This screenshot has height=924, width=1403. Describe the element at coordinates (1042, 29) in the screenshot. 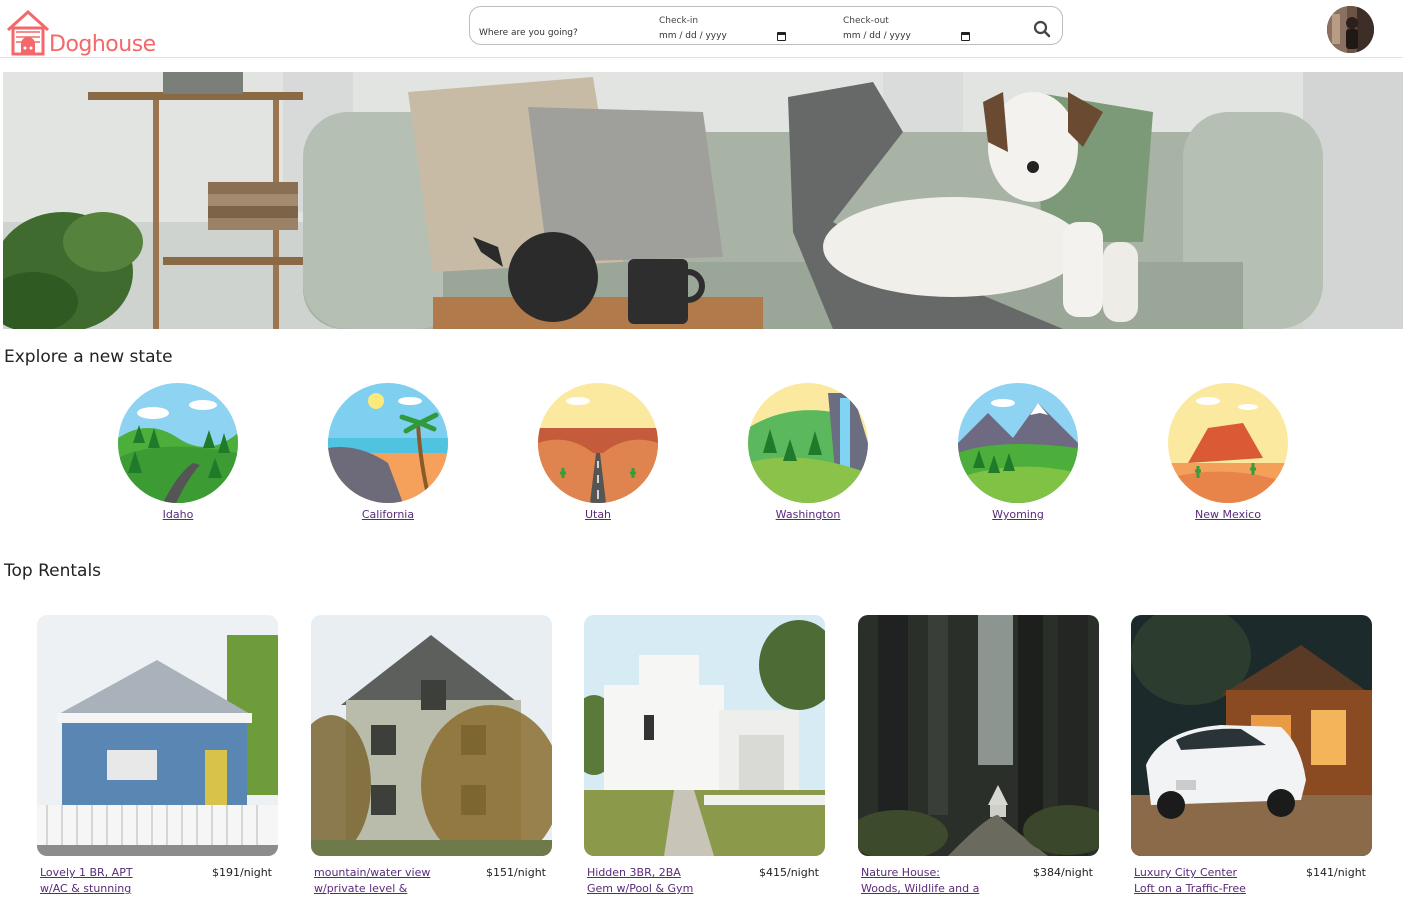

I see `search-icon` at that location.